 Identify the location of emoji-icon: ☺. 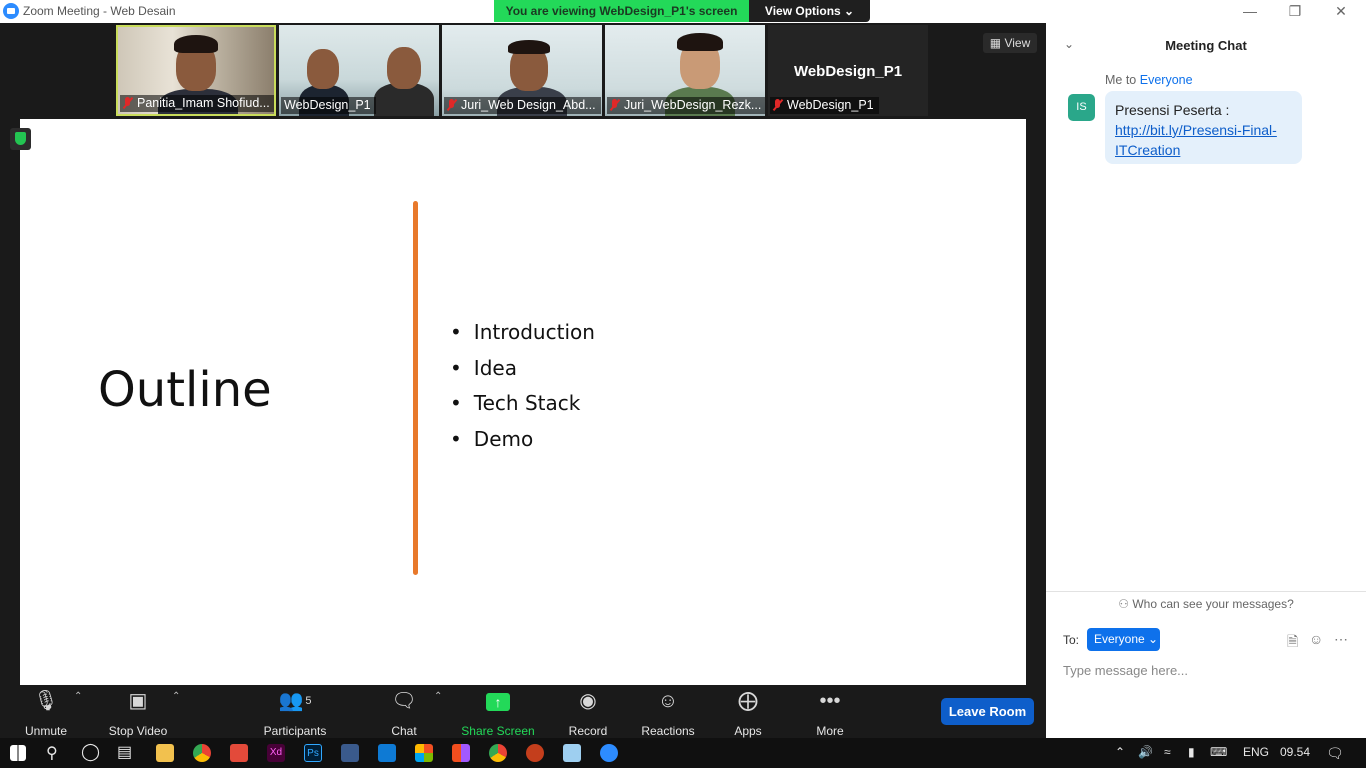
(1316, 639).